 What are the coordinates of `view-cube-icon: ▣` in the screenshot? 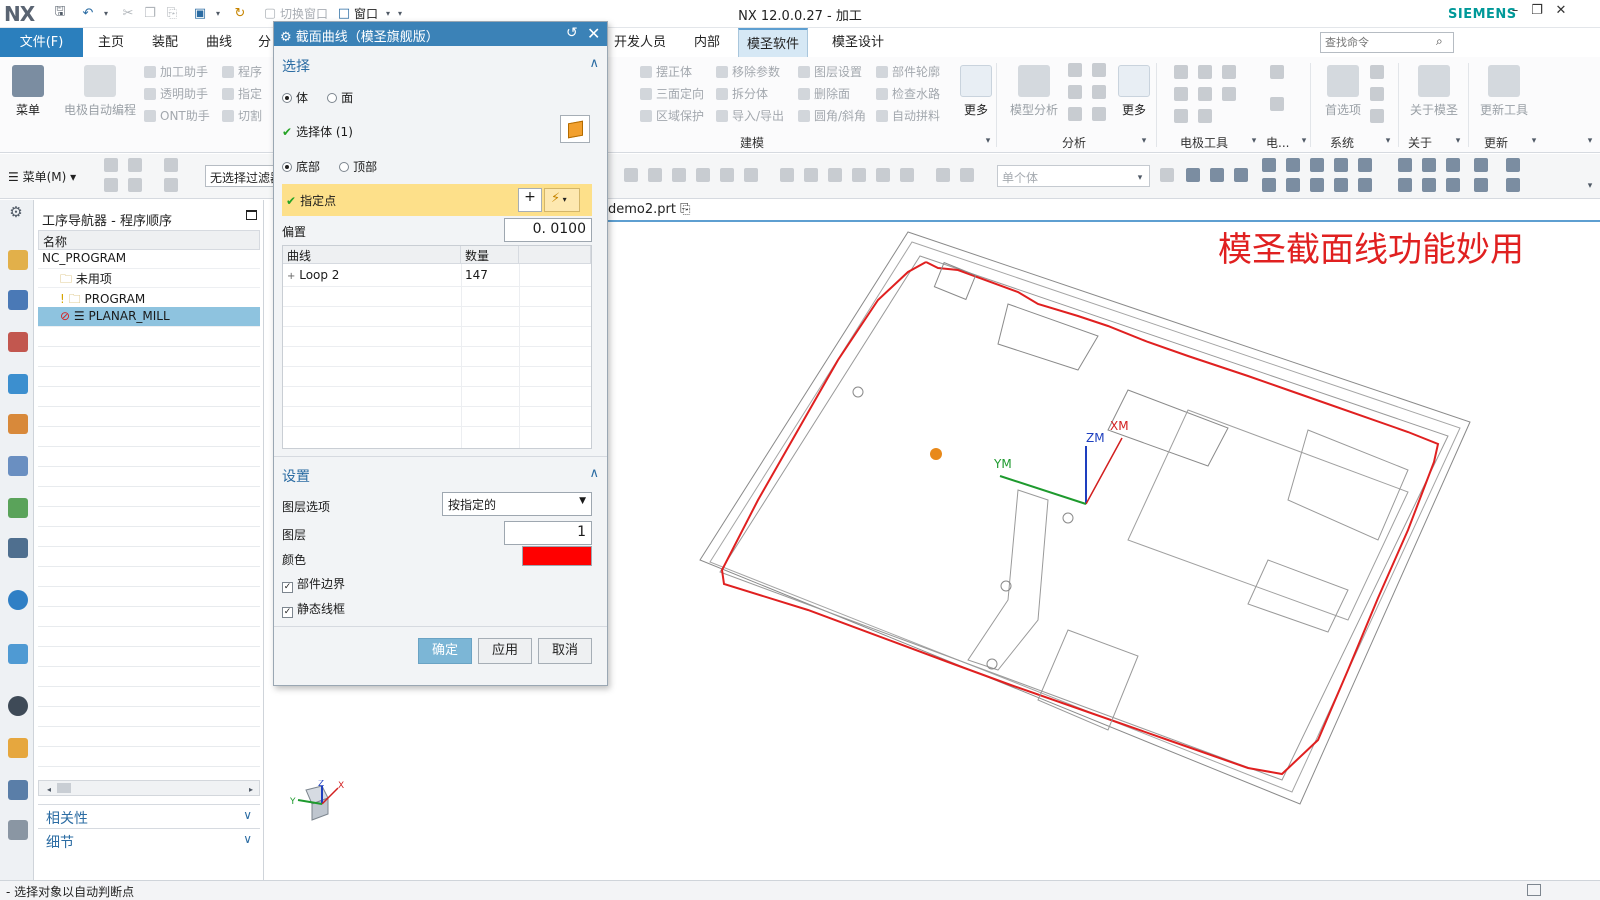 It's located at (200, 13).